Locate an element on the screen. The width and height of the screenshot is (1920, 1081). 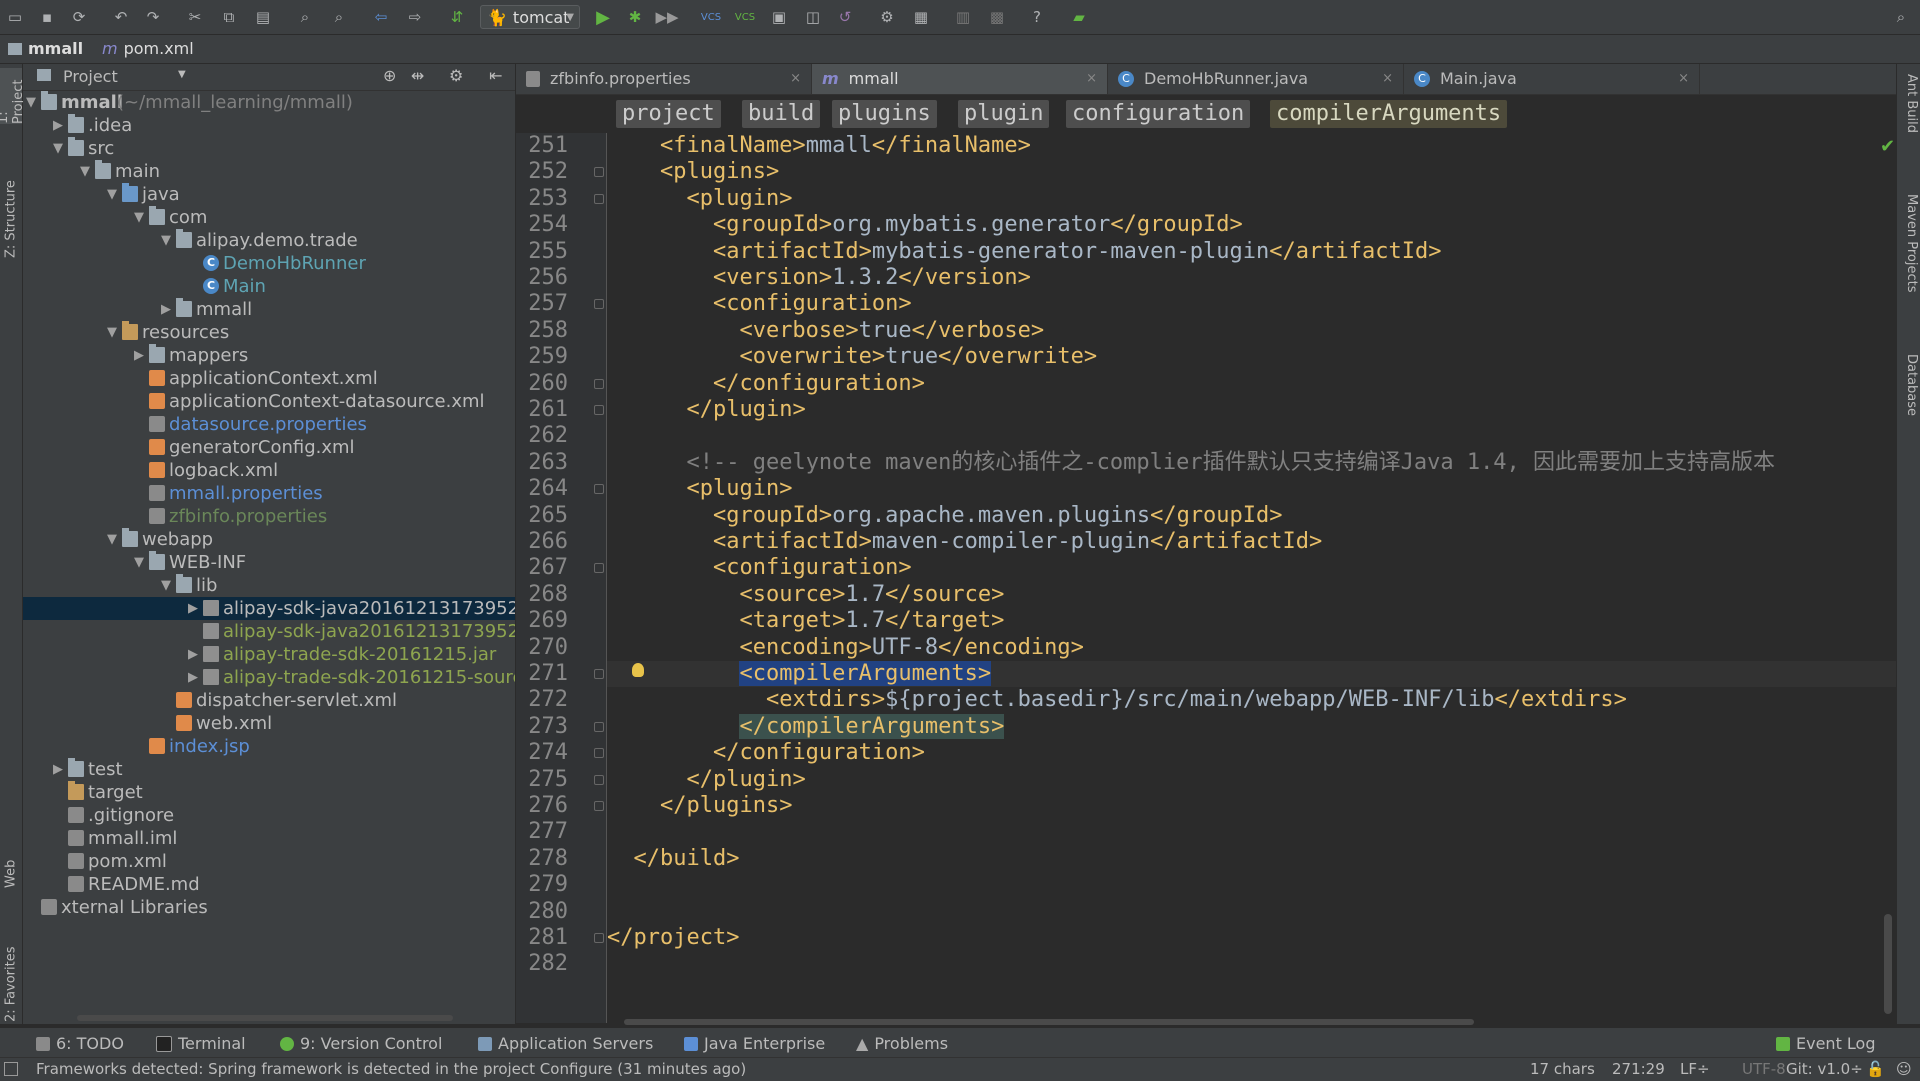
hide-icon: ⇤ is located at coordinates (495, 75).